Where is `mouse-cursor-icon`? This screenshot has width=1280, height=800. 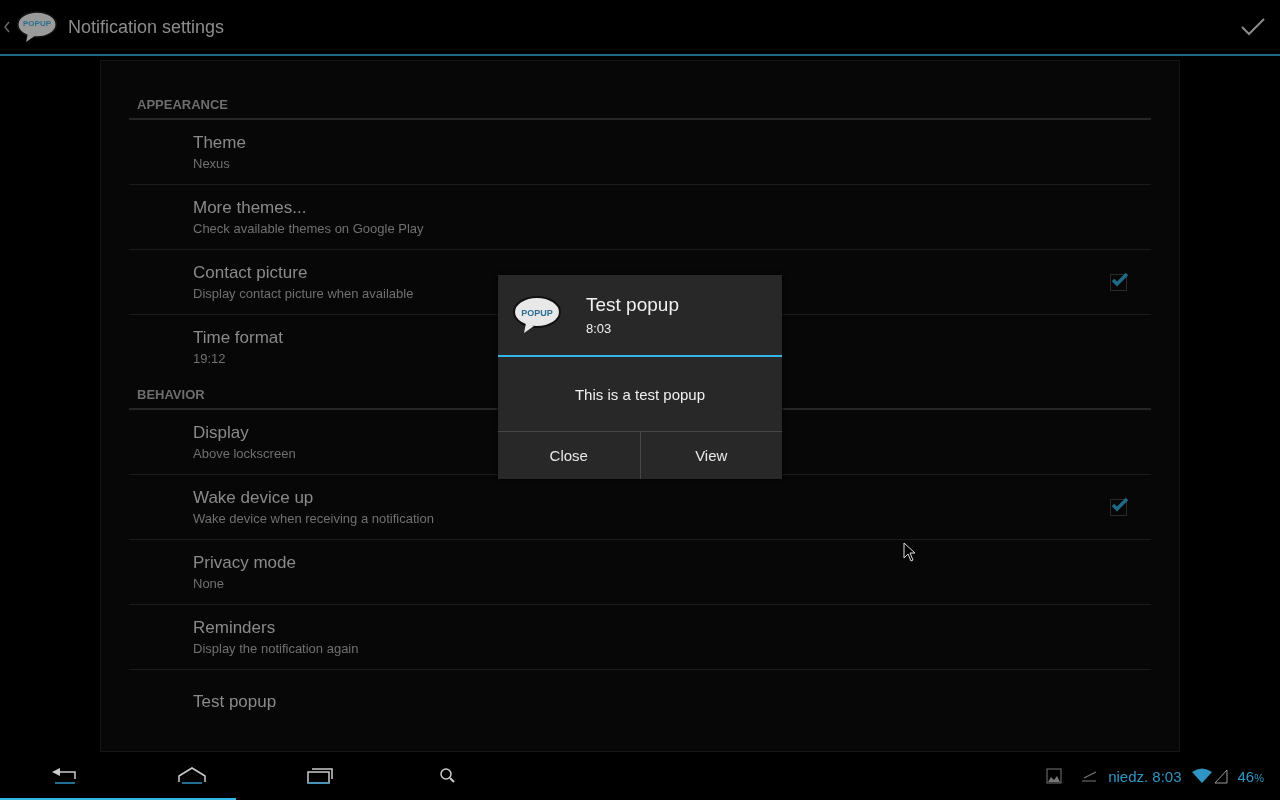
mouse-cursor-icon is located at coordinates (910, 552).